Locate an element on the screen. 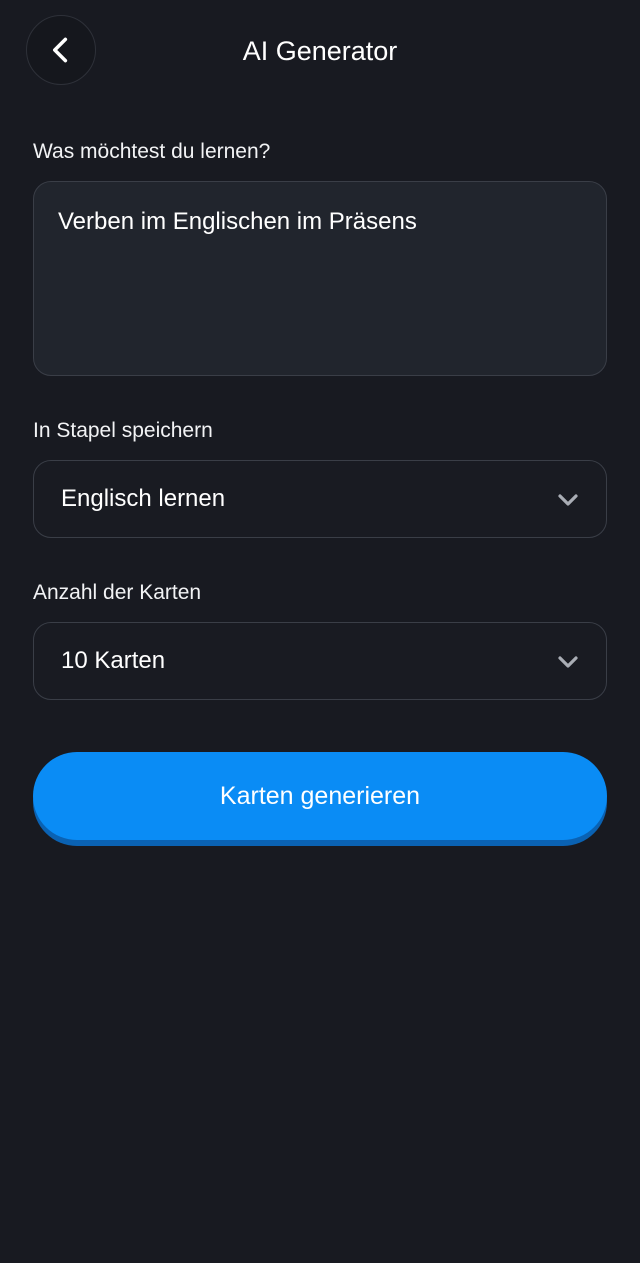 Image resolution: width=640 pixels, height=1263 pixels. deck-select-value: Englisch lernen is located at coordinates (143, 498).